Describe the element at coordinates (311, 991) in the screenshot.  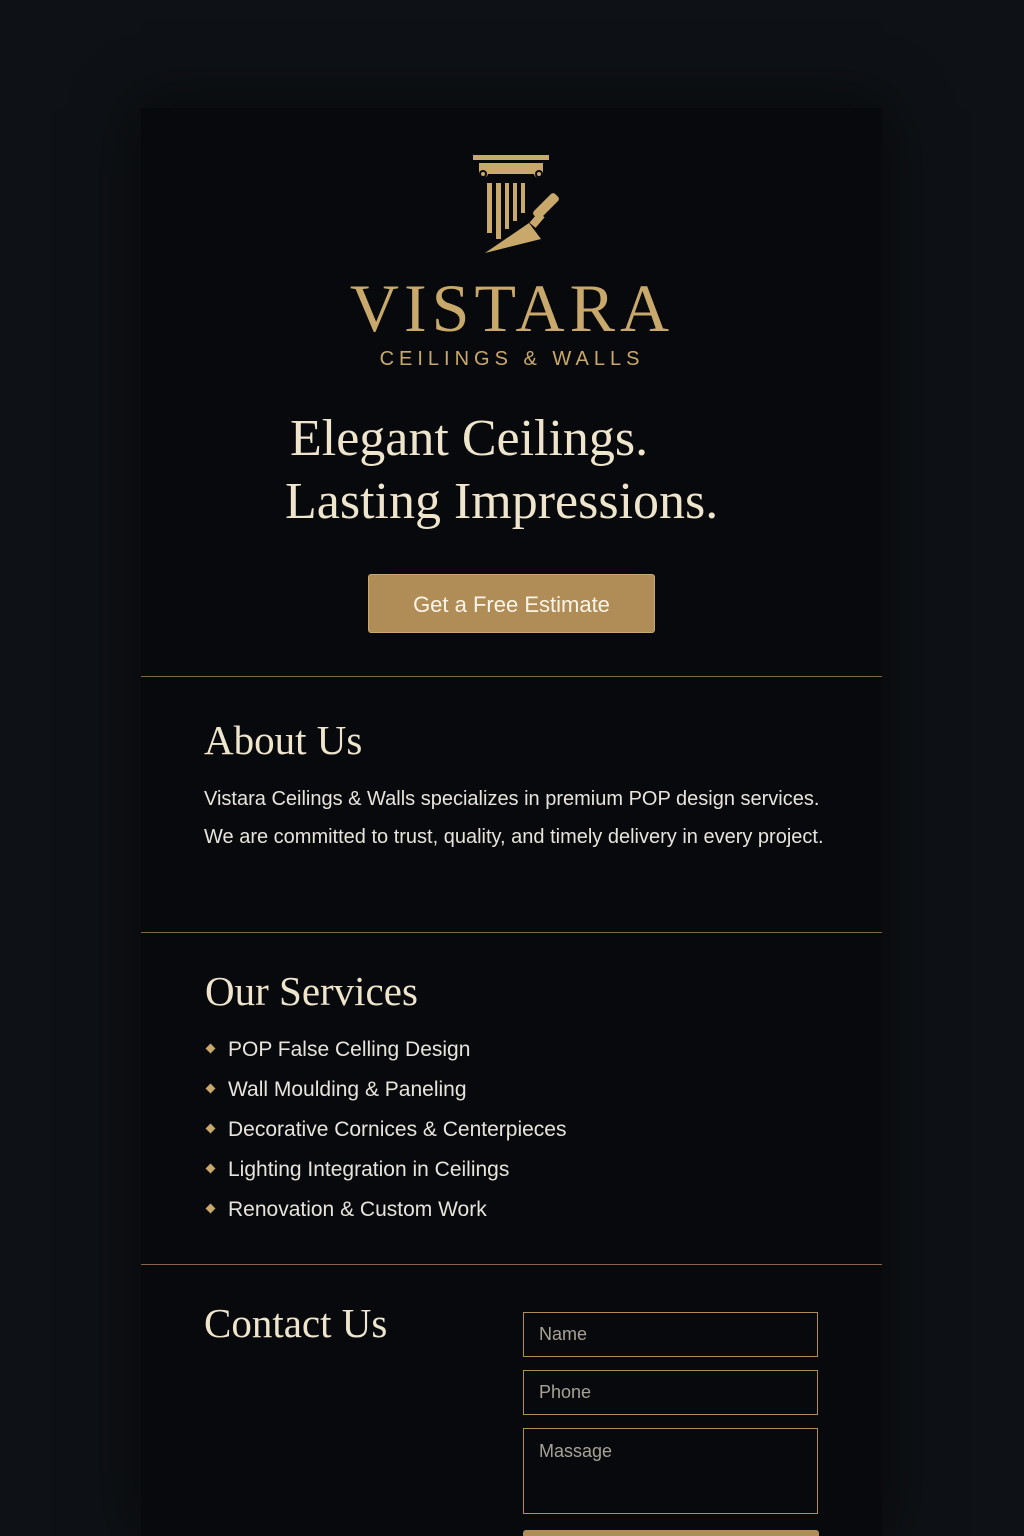
I see `services-title: Our Services` at that location.